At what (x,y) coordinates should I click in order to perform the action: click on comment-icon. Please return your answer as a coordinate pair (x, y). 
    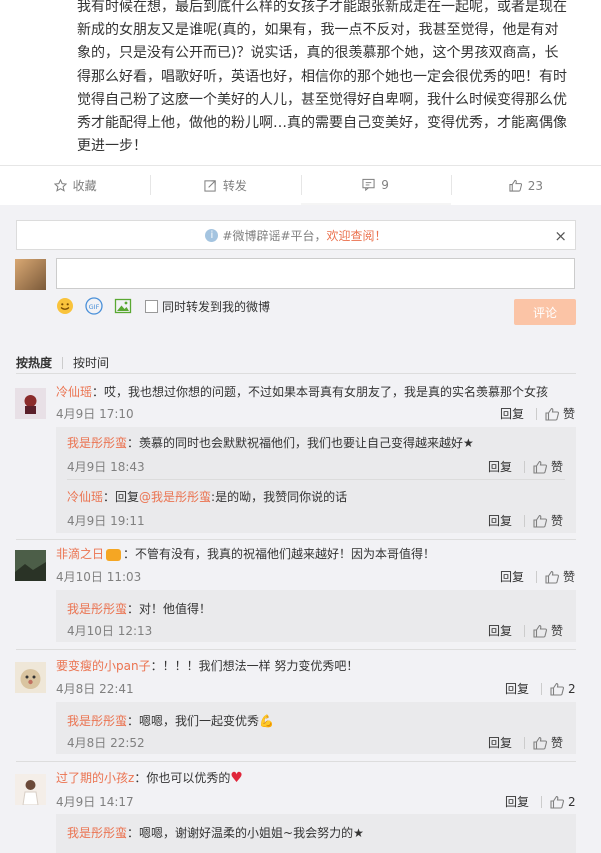
    Looking at the image, I should click on (368, 184).